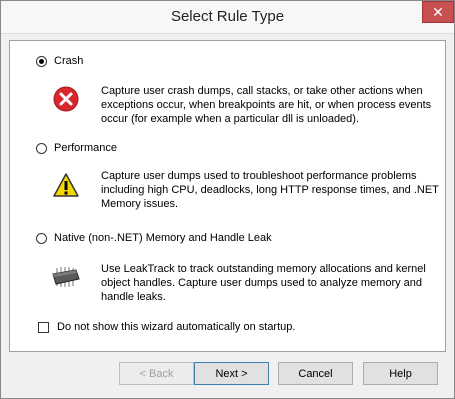 The width and height of the screenshot is (455, 399). Describe the element at coordinates (231, 373) in the screenshot. I see `next-button: Next >` at that location.